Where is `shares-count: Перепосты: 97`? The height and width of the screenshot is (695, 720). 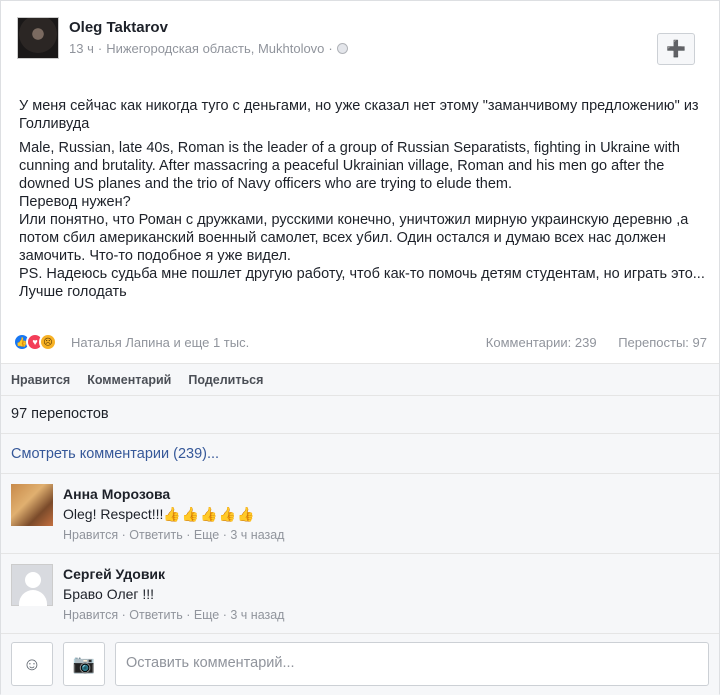
shares-count: Перепосты: 97 is located at coordinates (662, 342).